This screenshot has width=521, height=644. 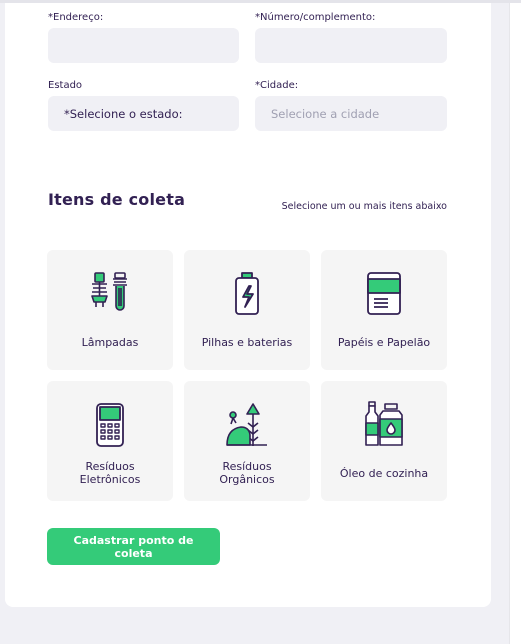 I want to click on lamp-icon, so click(x=109, y=291).